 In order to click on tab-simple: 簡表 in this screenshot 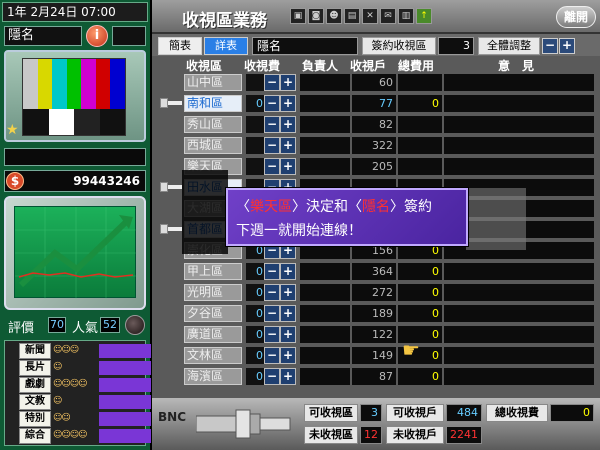, I will do `click(180, 46)`.